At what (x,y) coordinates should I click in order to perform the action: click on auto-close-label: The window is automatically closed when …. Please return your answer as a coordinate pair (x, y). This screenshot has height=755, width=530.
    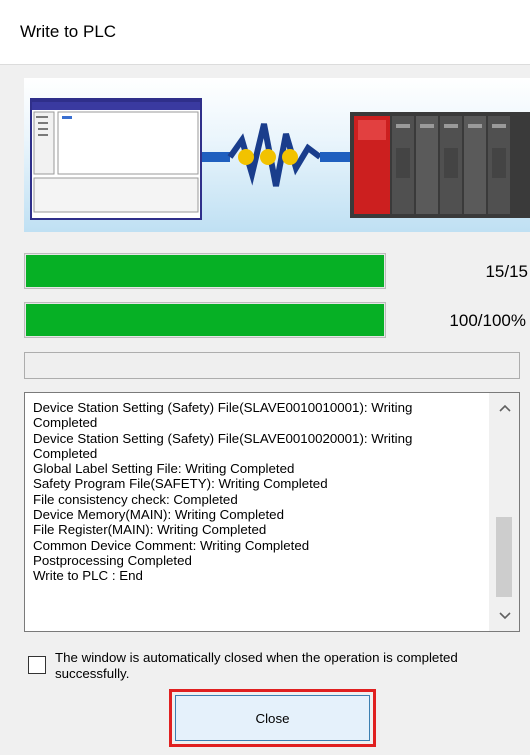
    Looking at the image, I should click on (256, 665).